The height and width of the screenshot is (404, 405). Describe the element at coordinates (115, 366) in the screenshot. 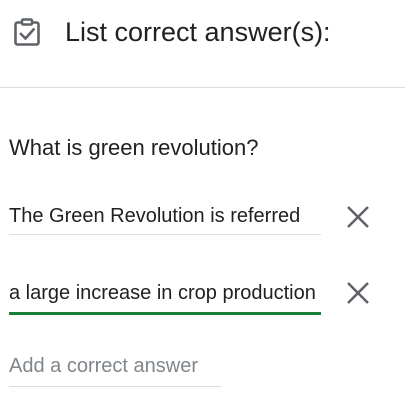

I see `add-answer-input` at that location.